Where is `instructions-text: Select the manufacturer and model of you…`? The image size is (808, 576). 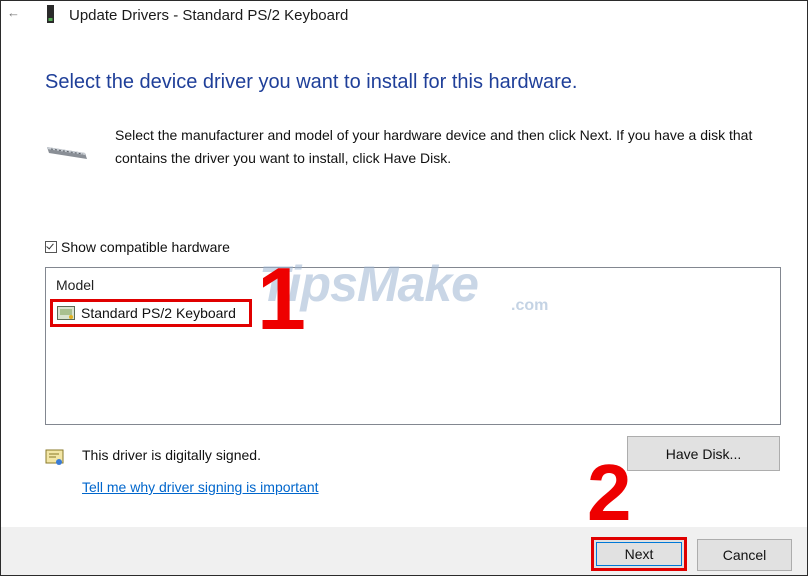
instructions-text: Select the manufacturer and model of you… is located at coordinates (434, 146).